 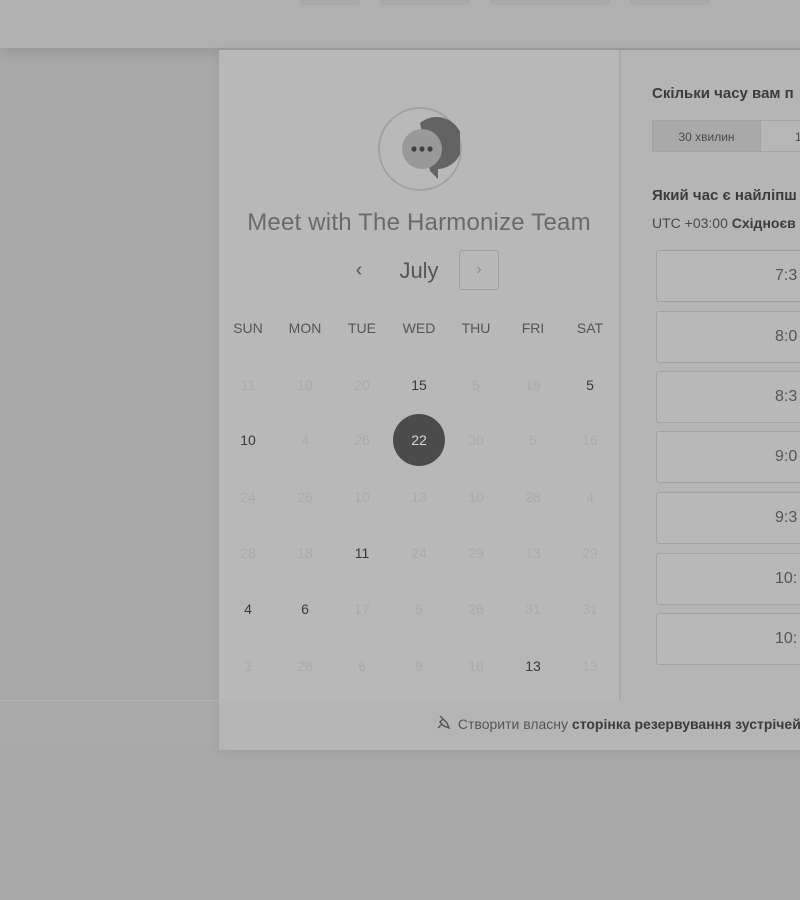 I want to click on calendar-day: 2, so click(x=248, y=666).